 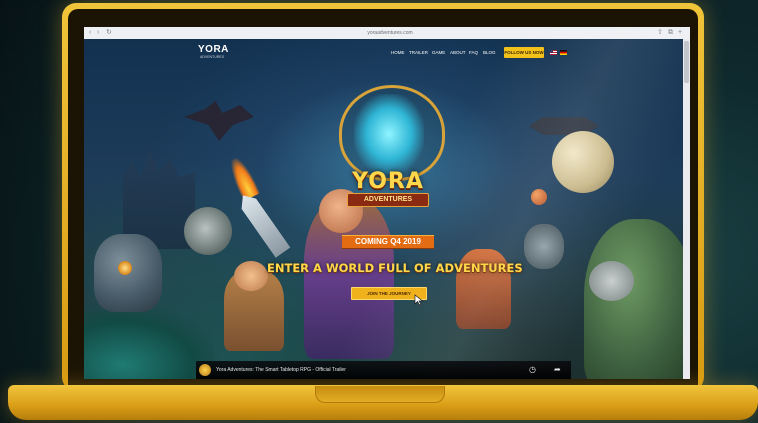 I want to click on game-logo: YORA ADVENTURES, so click(x=388, y=194).